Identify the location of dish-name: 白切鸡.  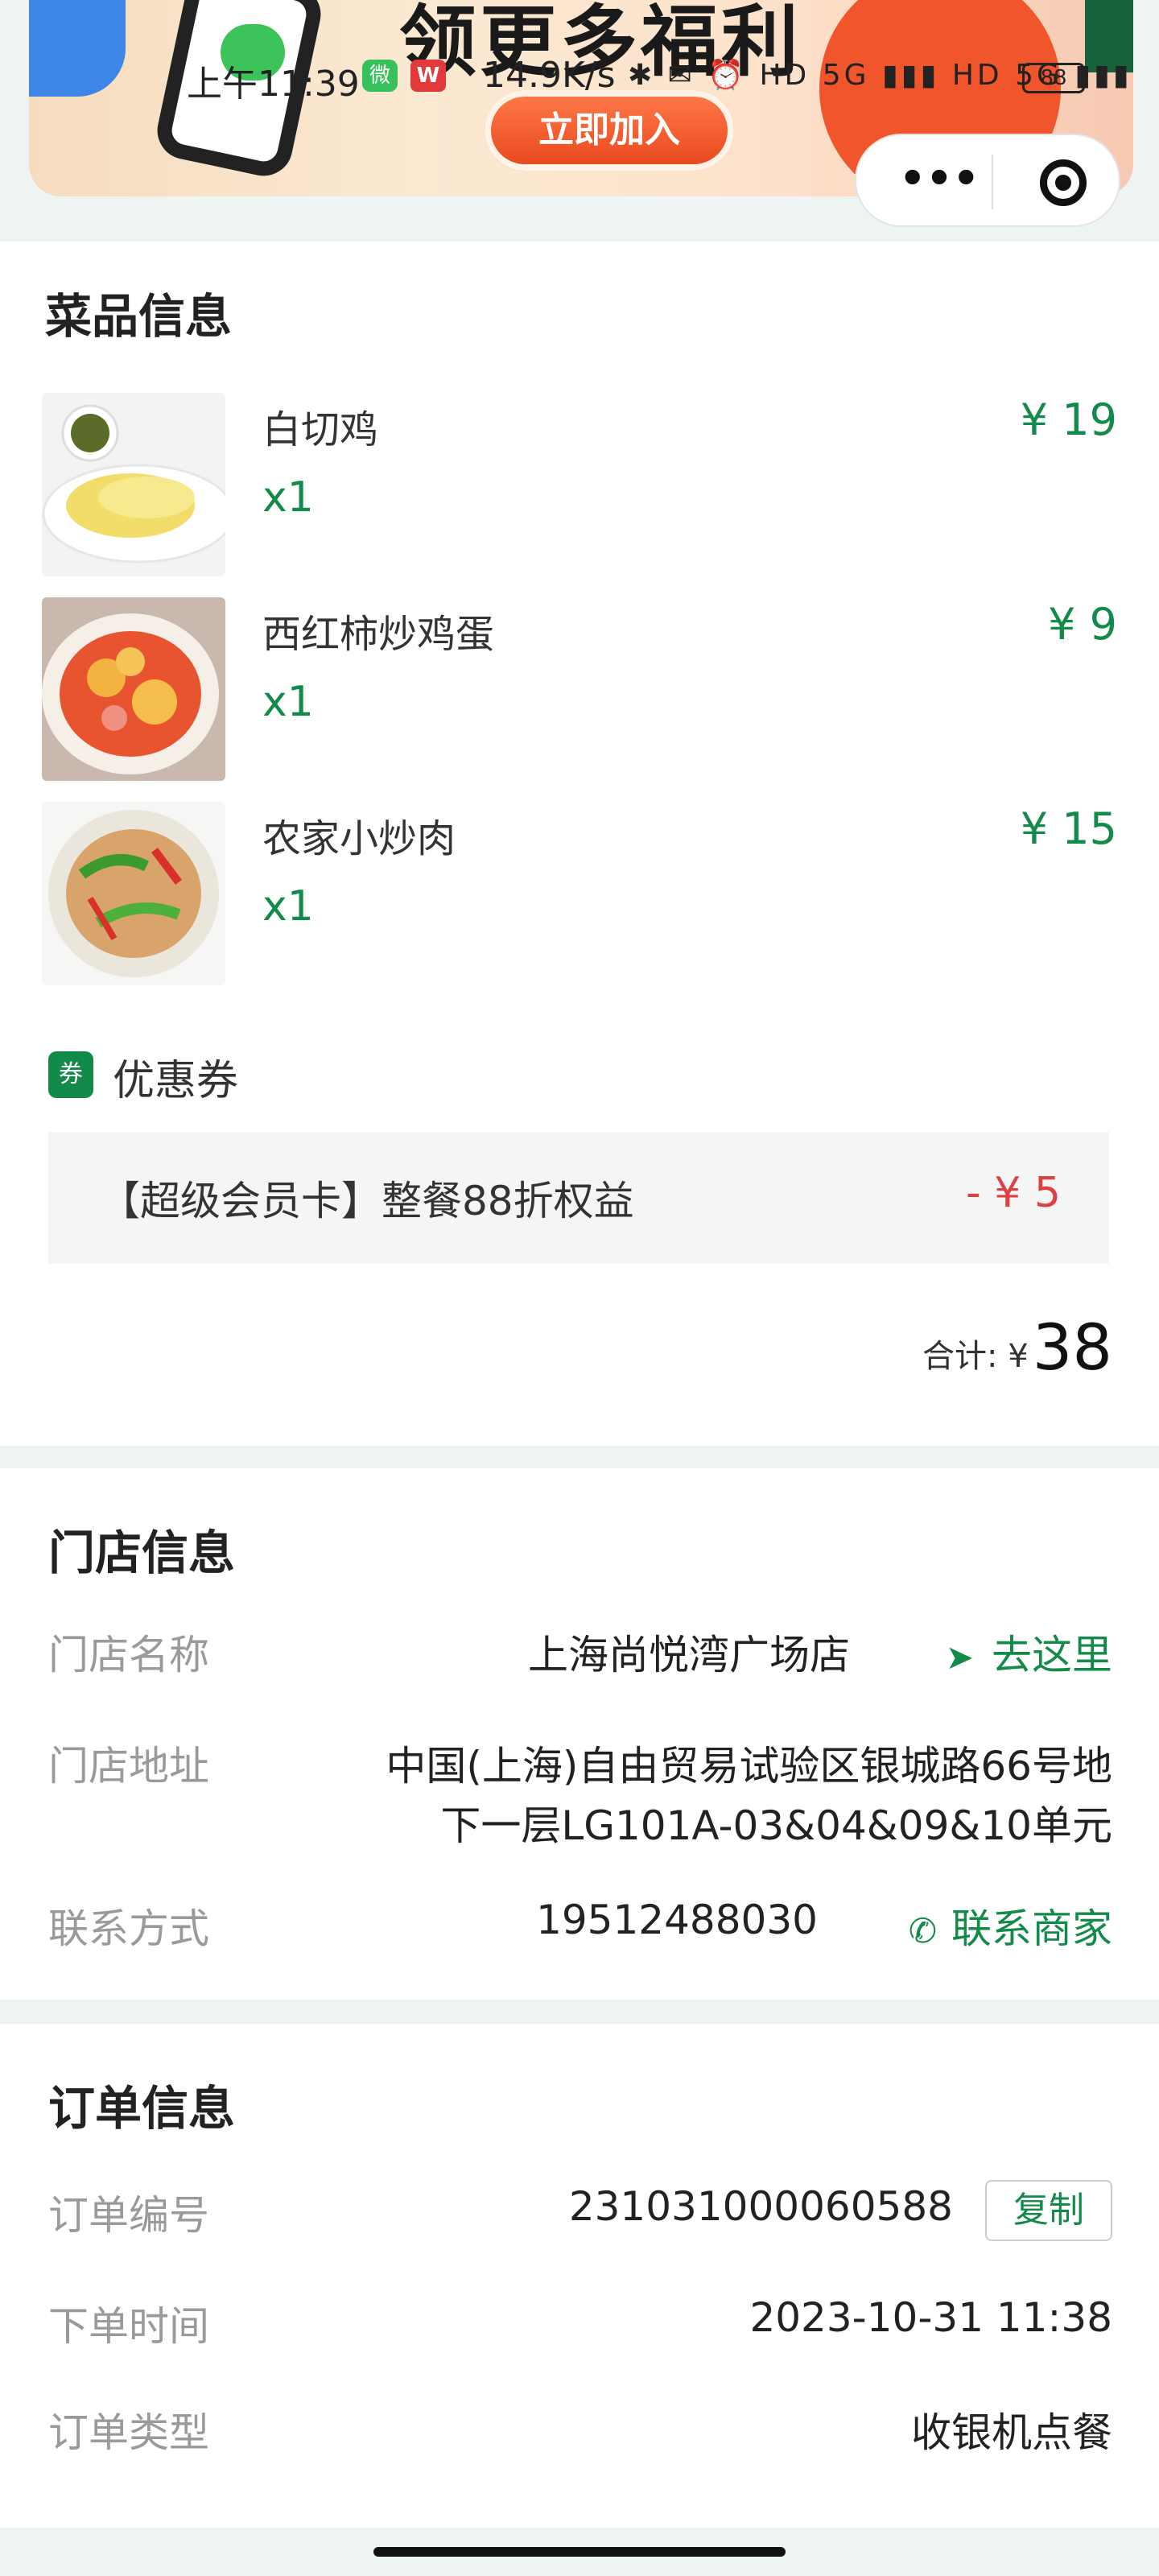
(320, 429).